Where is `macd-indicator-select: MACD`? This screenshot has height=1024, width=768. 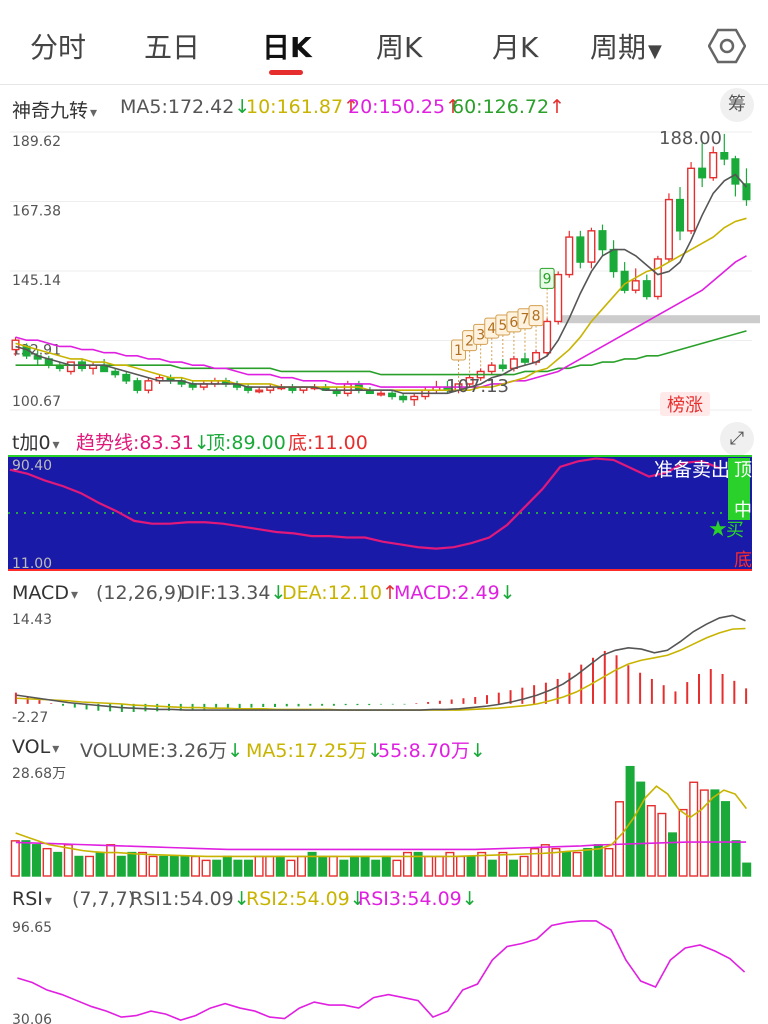 macd-indicator-select: MACD is located at coordinates (45, 593).